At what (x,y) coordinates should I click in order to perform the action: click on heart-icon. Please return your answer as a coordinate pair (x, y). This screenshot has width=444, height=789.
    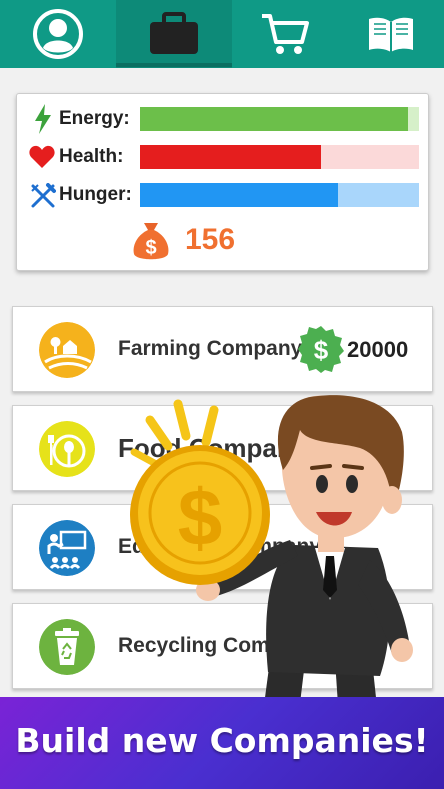
    Looking at the image, I should click on (42, 156).